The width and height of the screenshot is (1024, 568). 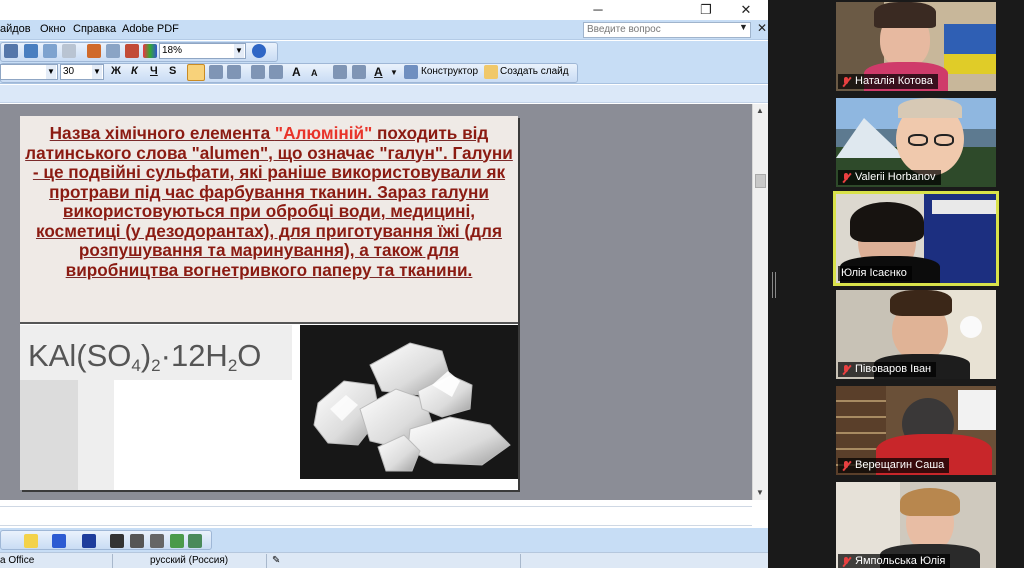 What do you see at coordinates (359, 72) in the screenshot?
I see `increase-indent-icon` at bounding box center [359, 72].